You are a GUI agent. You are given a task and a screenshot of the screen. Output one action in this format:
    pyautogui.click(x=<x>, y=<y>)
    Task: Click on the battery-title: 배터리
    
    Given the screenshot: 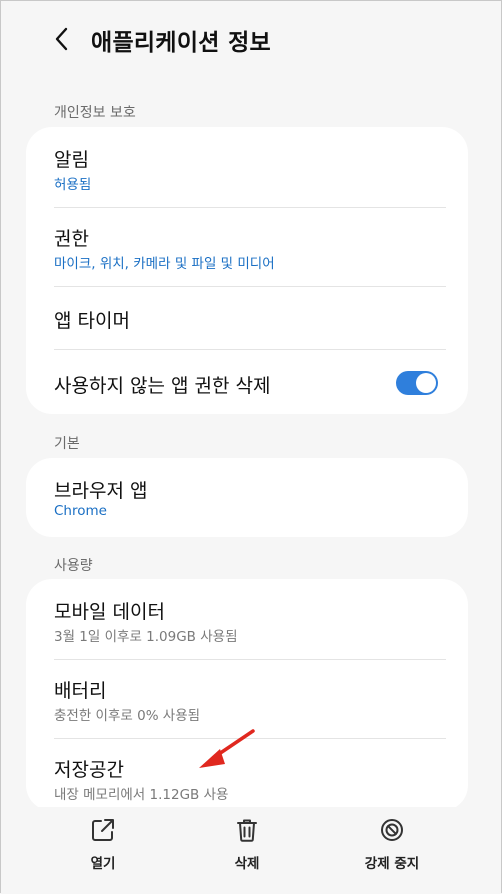 What is the action you would take?
    pyautogui.click(x=80, y=691)
    